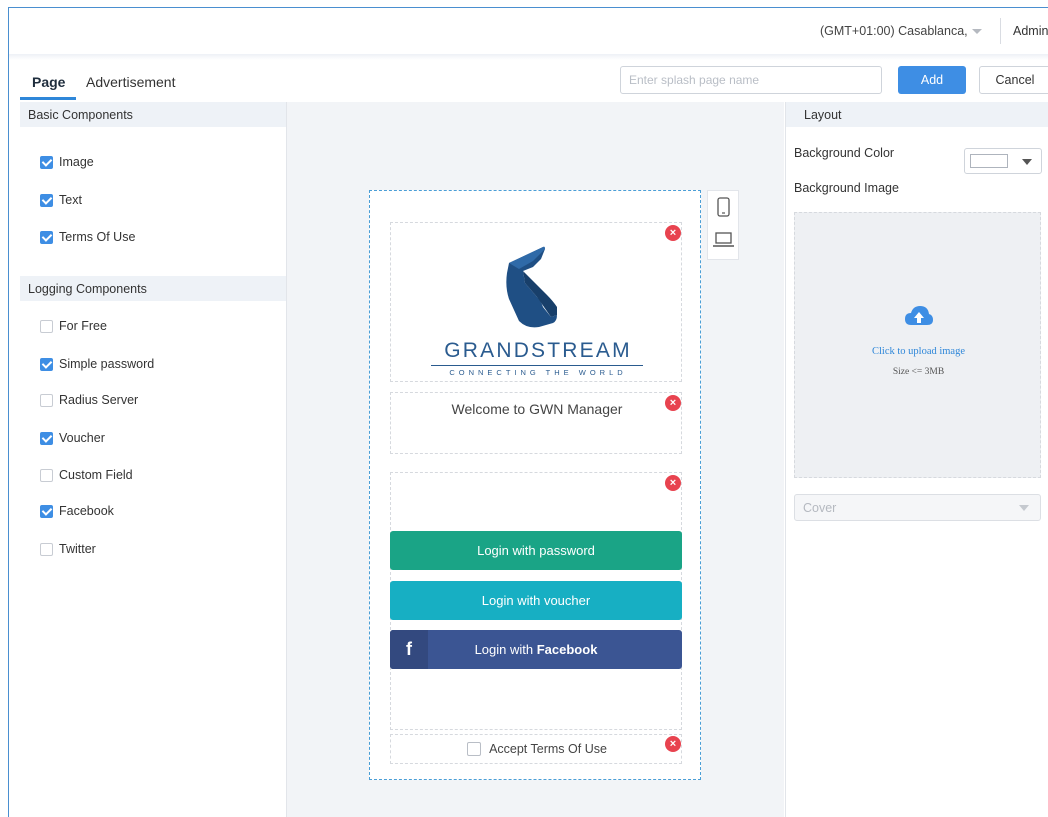 Image resolution: width=1048 pixels, height=817 pixels. I want to click on divider, so click(1000, 31).